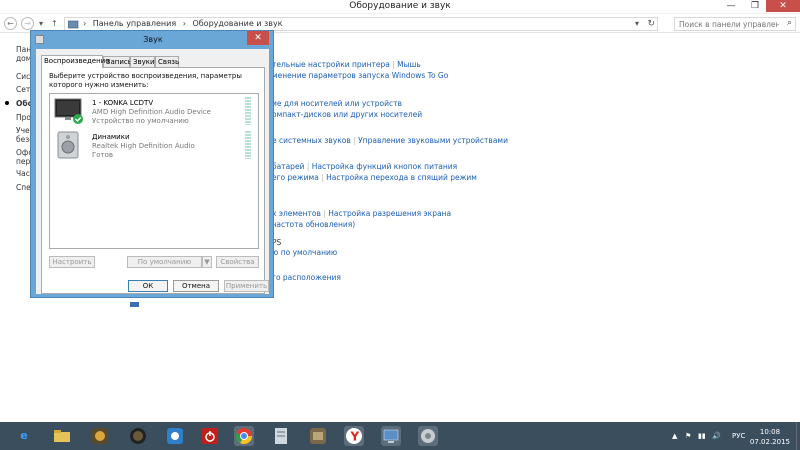  I want to click on device-driver: AMD High Definition Audio Device, so click(151, 112).